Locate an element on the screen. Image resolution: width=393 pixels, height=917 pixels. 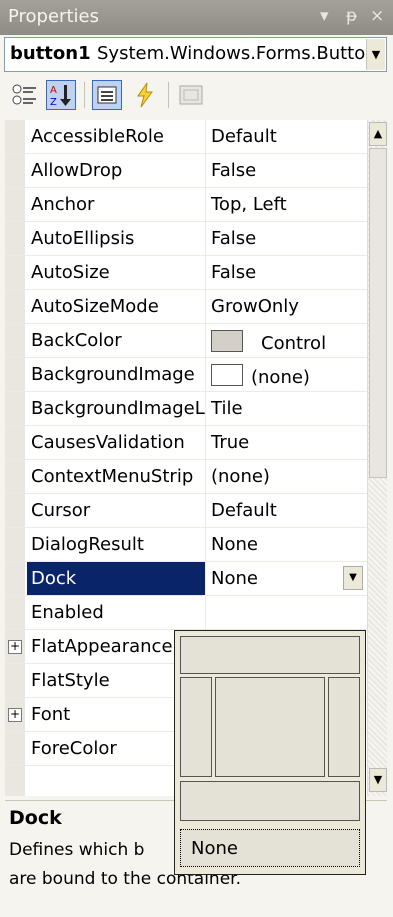
dock-top-button is located at coordinates (270, 655).